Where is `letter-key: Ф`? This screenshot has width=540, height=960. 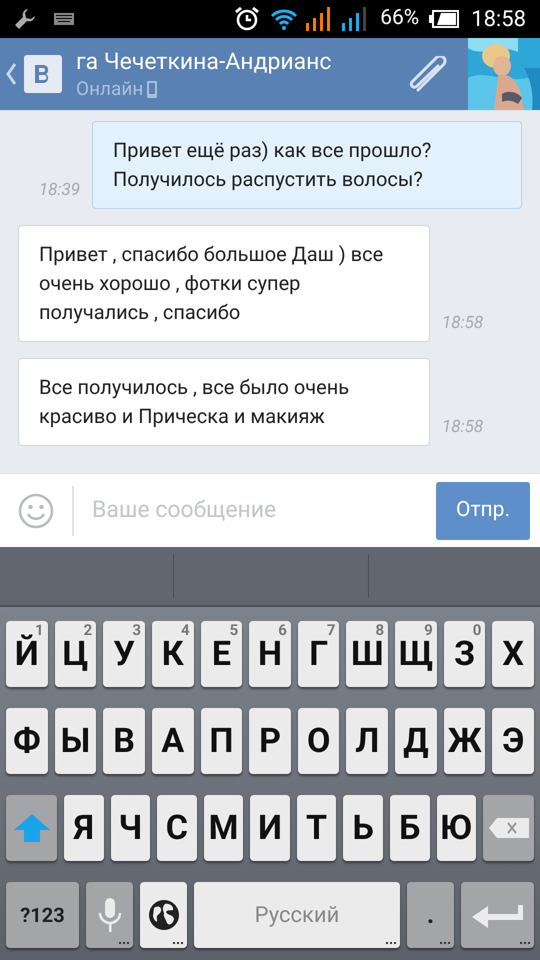 letter-key: Ф is located at coordinates (27, 741).